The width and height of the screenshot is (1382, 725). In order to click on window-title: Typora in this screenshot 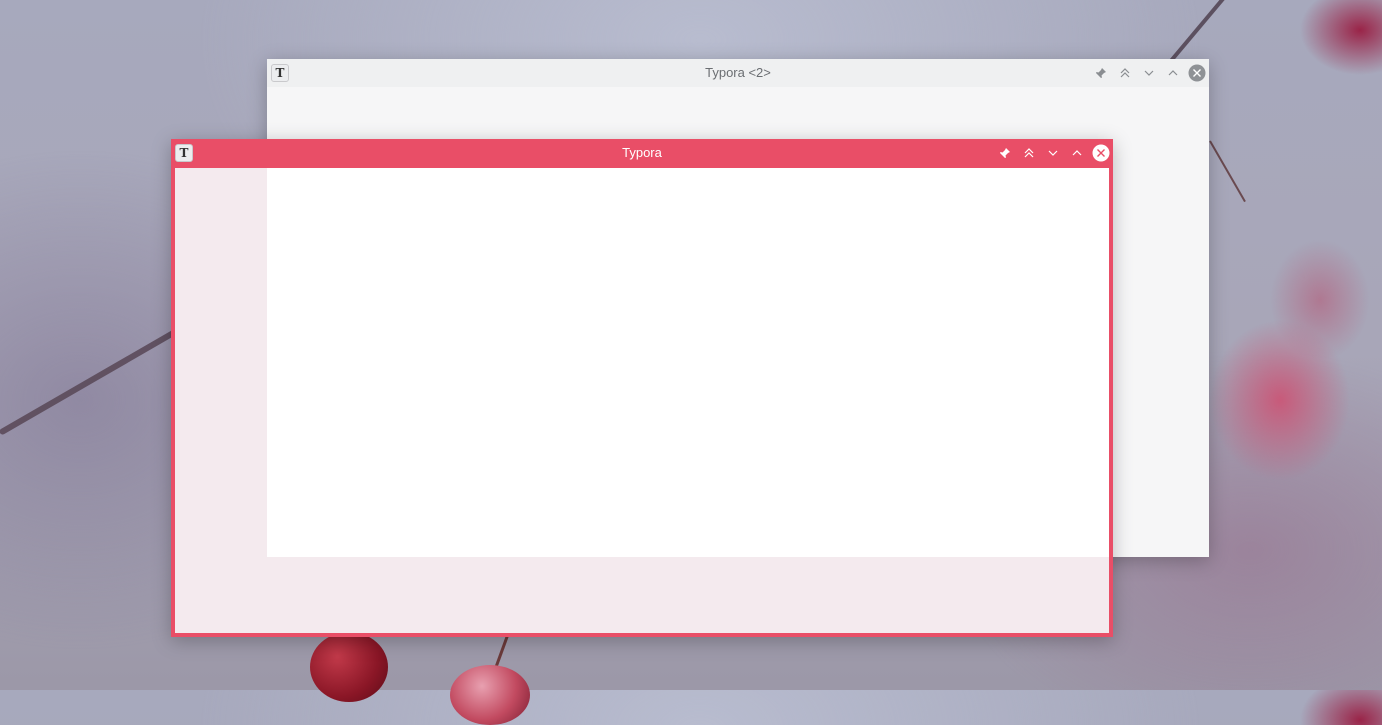, I will do `click(642, 152)`.